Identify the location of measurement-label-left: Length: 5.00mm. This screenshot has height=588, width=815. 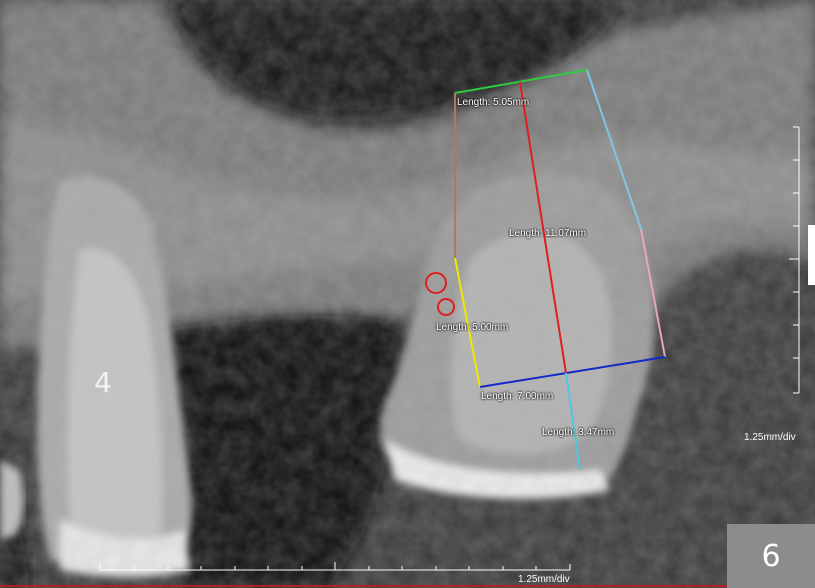
(472, 327).